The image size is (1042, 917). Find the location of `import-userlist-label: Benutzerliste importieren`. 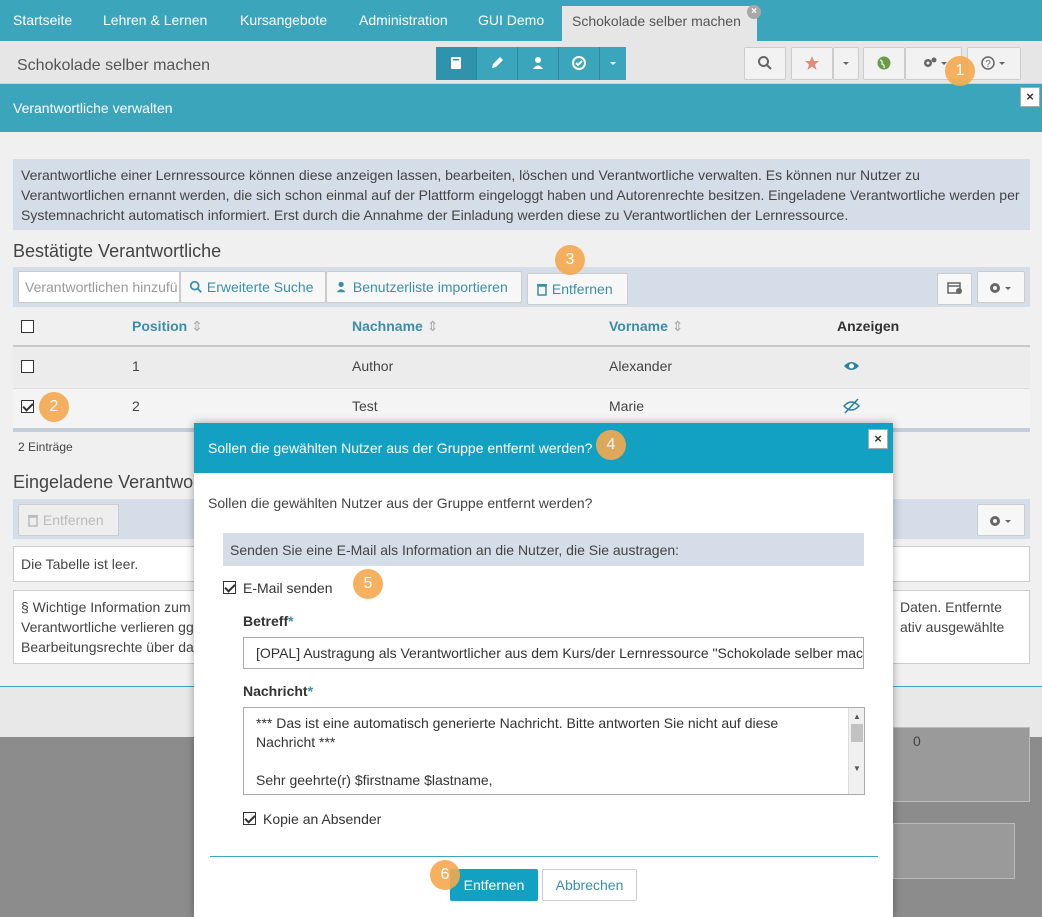

import-userlist-label: Benutzerliste importieren is located at coordinates (430, 287).